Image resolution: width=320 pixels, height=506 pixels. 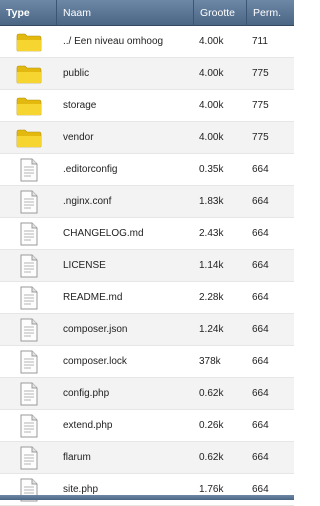 I want to click on file-name: ../ Een niveau omhoog, so click(x=125, y=41).